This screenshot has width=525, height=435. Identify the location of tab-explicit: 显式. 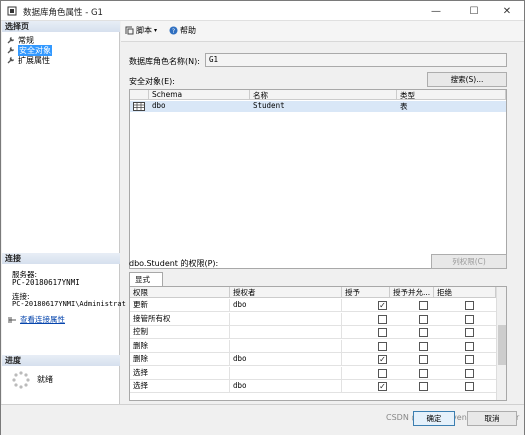
(146, 279).